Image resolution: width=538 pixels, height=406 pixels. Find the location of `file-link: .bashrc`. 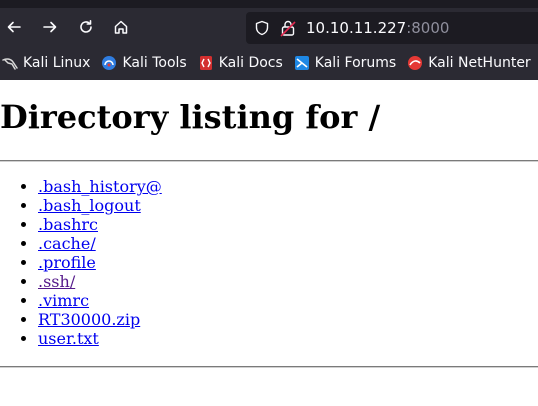

file-link: .bashrc is located at coordinates (68, 224).